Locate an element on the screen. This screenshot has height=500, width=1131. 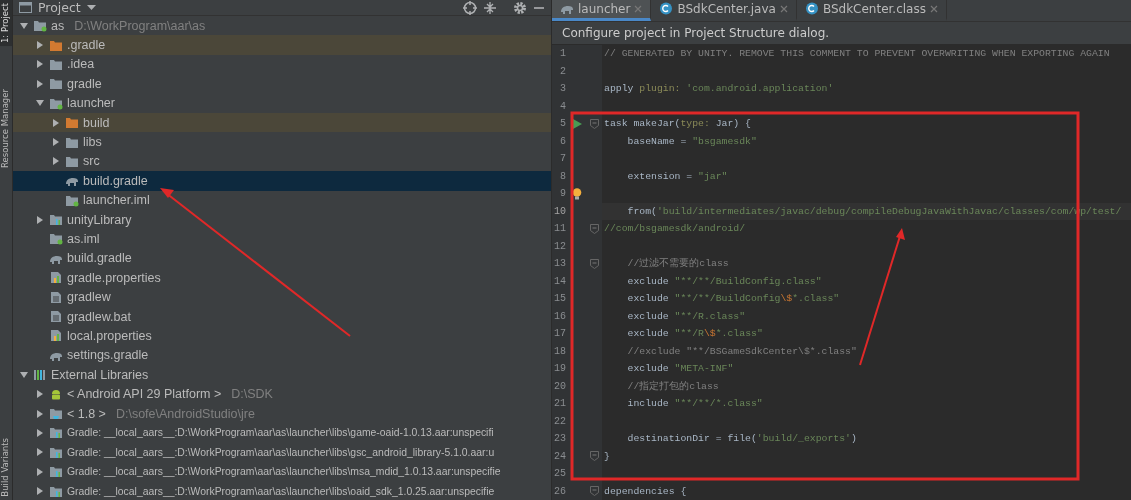
code-line: exclude "**/R\$*.class" is located at coordinates (694, 334).